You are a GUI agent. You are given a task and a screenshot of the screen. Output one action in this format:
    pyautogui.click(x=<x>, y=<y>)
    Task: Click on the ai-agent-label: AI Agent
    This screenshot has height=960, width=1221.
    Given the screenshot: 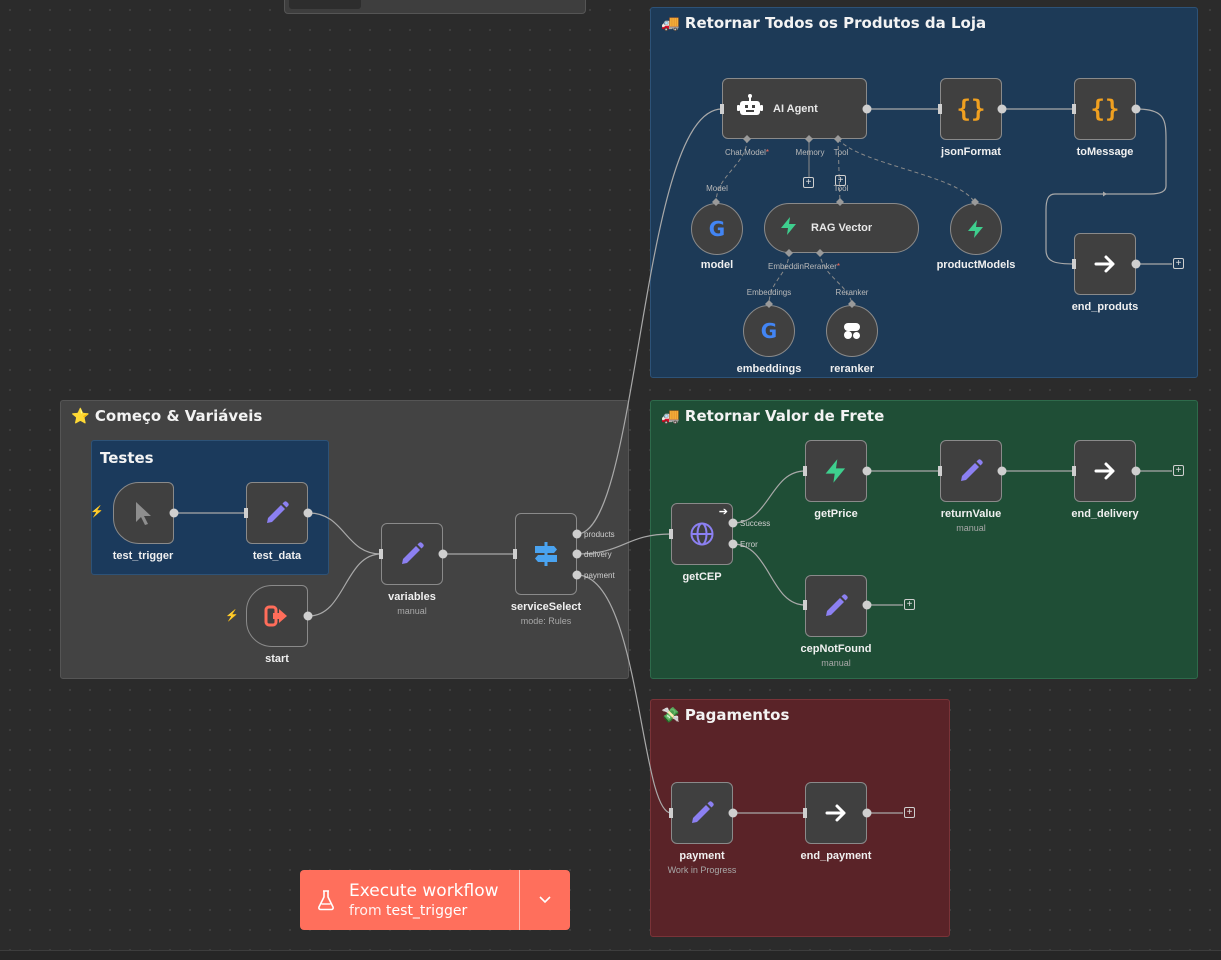 What is the action you would take?
    pyautogui.click(x=795, y=108)
    